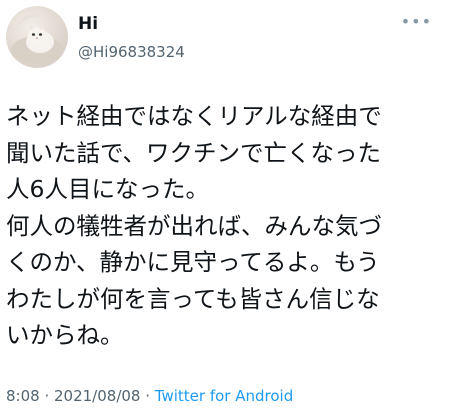 The height and width of the screenshot is (420, 450). Describe the element at coordinates (131, 52) in the screenshot. I see `user-handle: @Hi96838324` at that location.